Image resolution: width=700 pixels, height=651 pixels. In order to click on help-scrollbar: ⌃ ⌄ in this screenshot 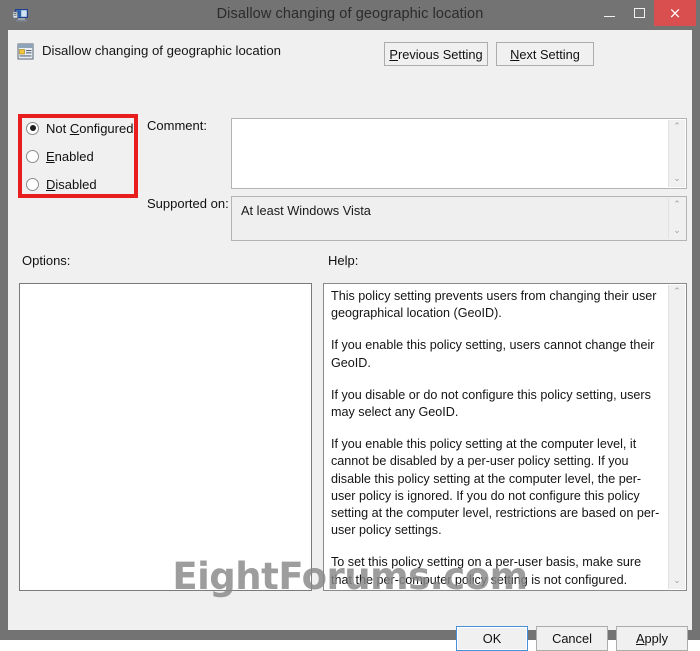, I will do `click(676, 437)`.